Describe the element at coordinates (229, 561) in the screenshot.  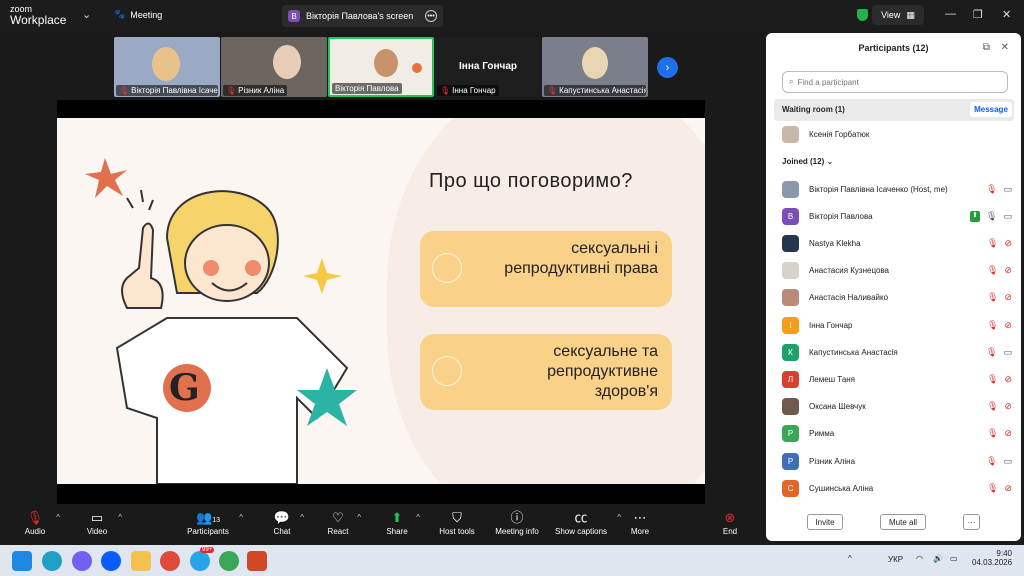
I see `chrome-profile-icon` at that location.